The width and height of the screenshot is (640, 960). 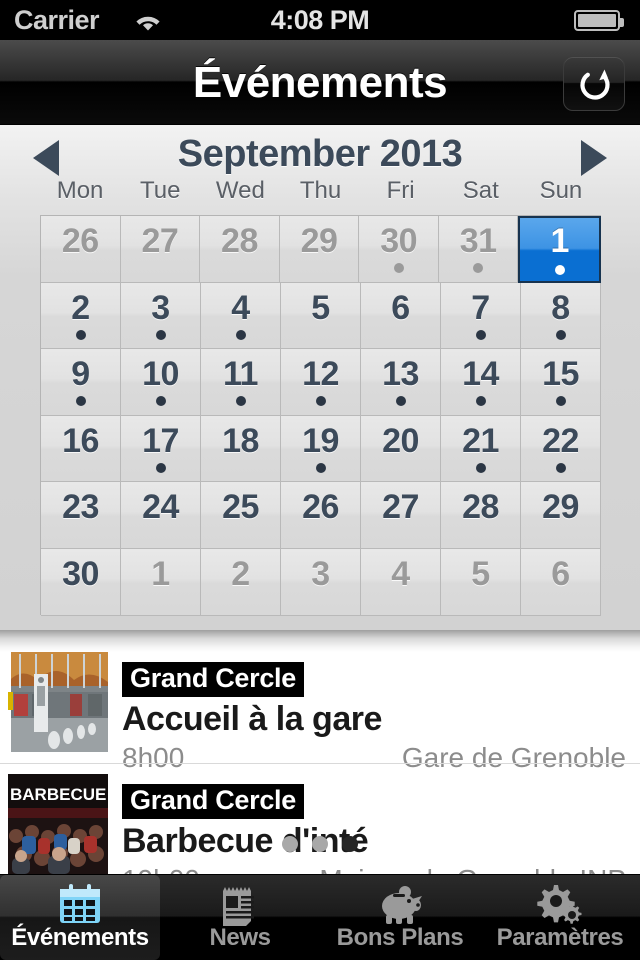 I want to click on calendar-day-number: 17, so click(x=160, y=440).